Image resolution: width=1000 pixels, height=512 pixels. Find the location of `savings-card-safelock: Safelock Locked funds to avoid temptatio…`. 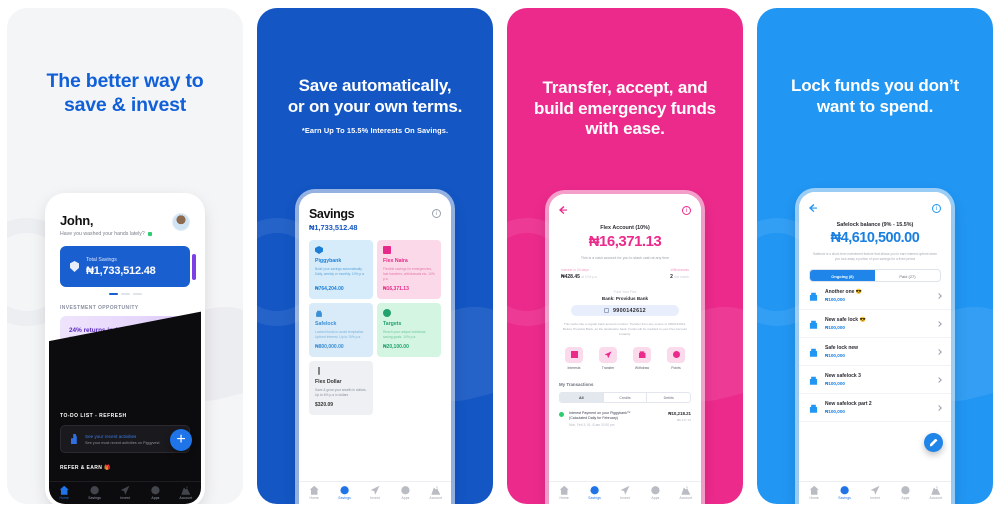

savings-card-safelock: Safelock Locked funds to avoid temptatio… is located at coordinates (341, 329).